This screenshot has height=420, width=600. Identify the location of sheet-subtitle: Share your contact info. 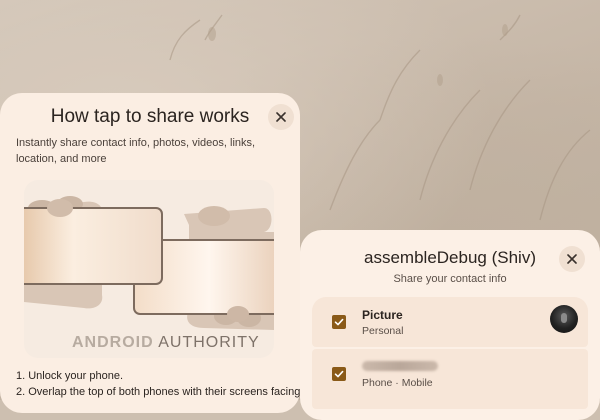
(450, 279).